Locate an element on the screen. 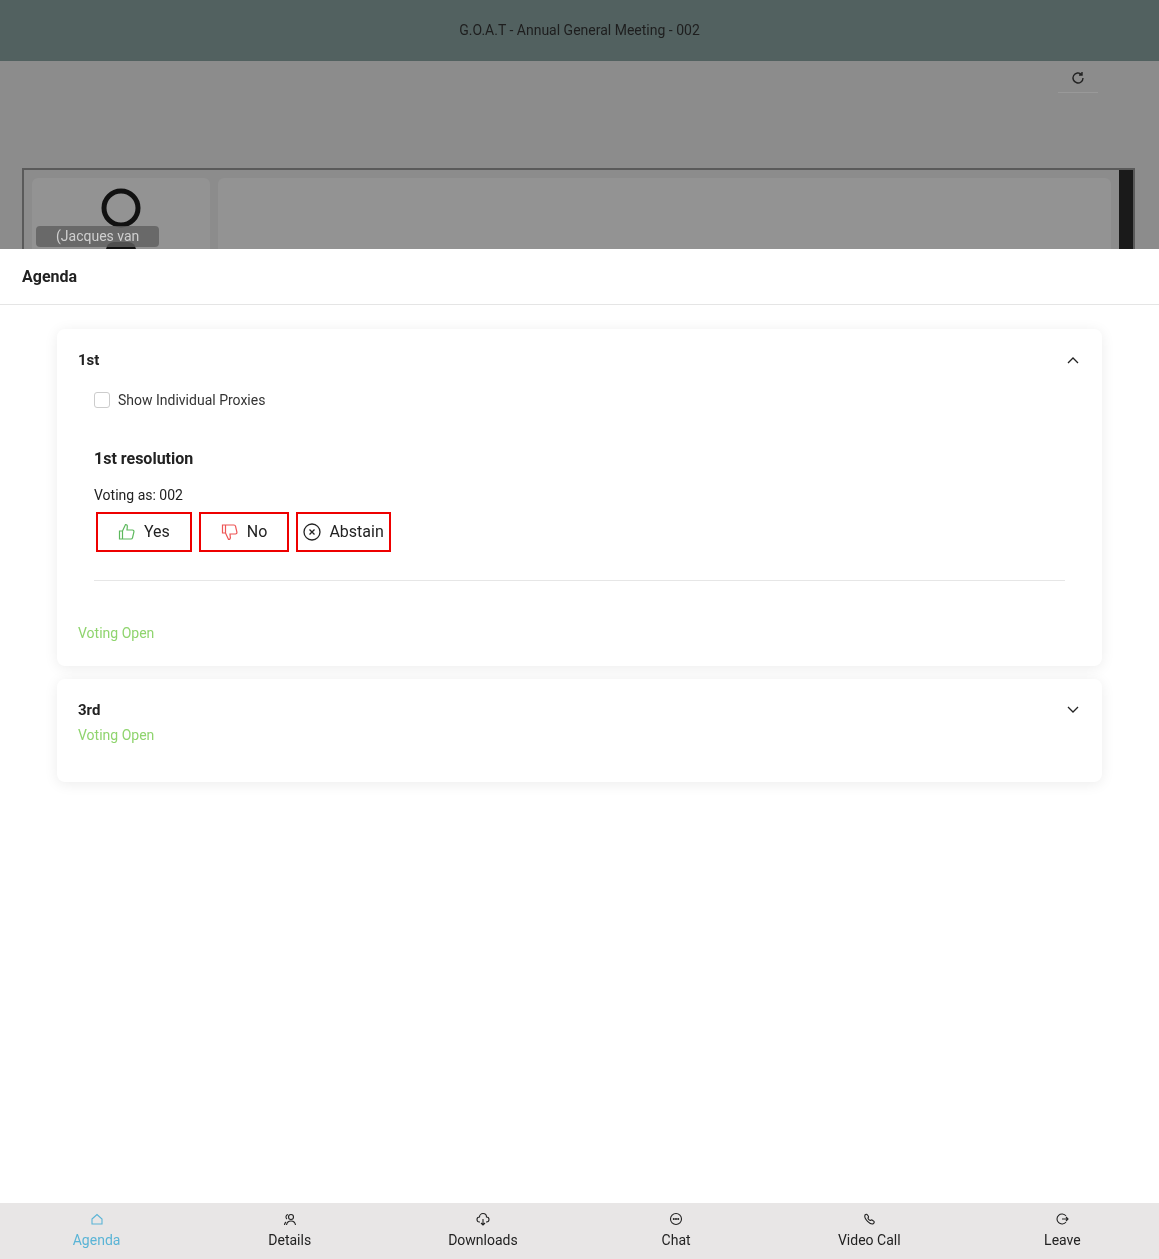  nav-tab: Details is located at coordinates (290, 1231).